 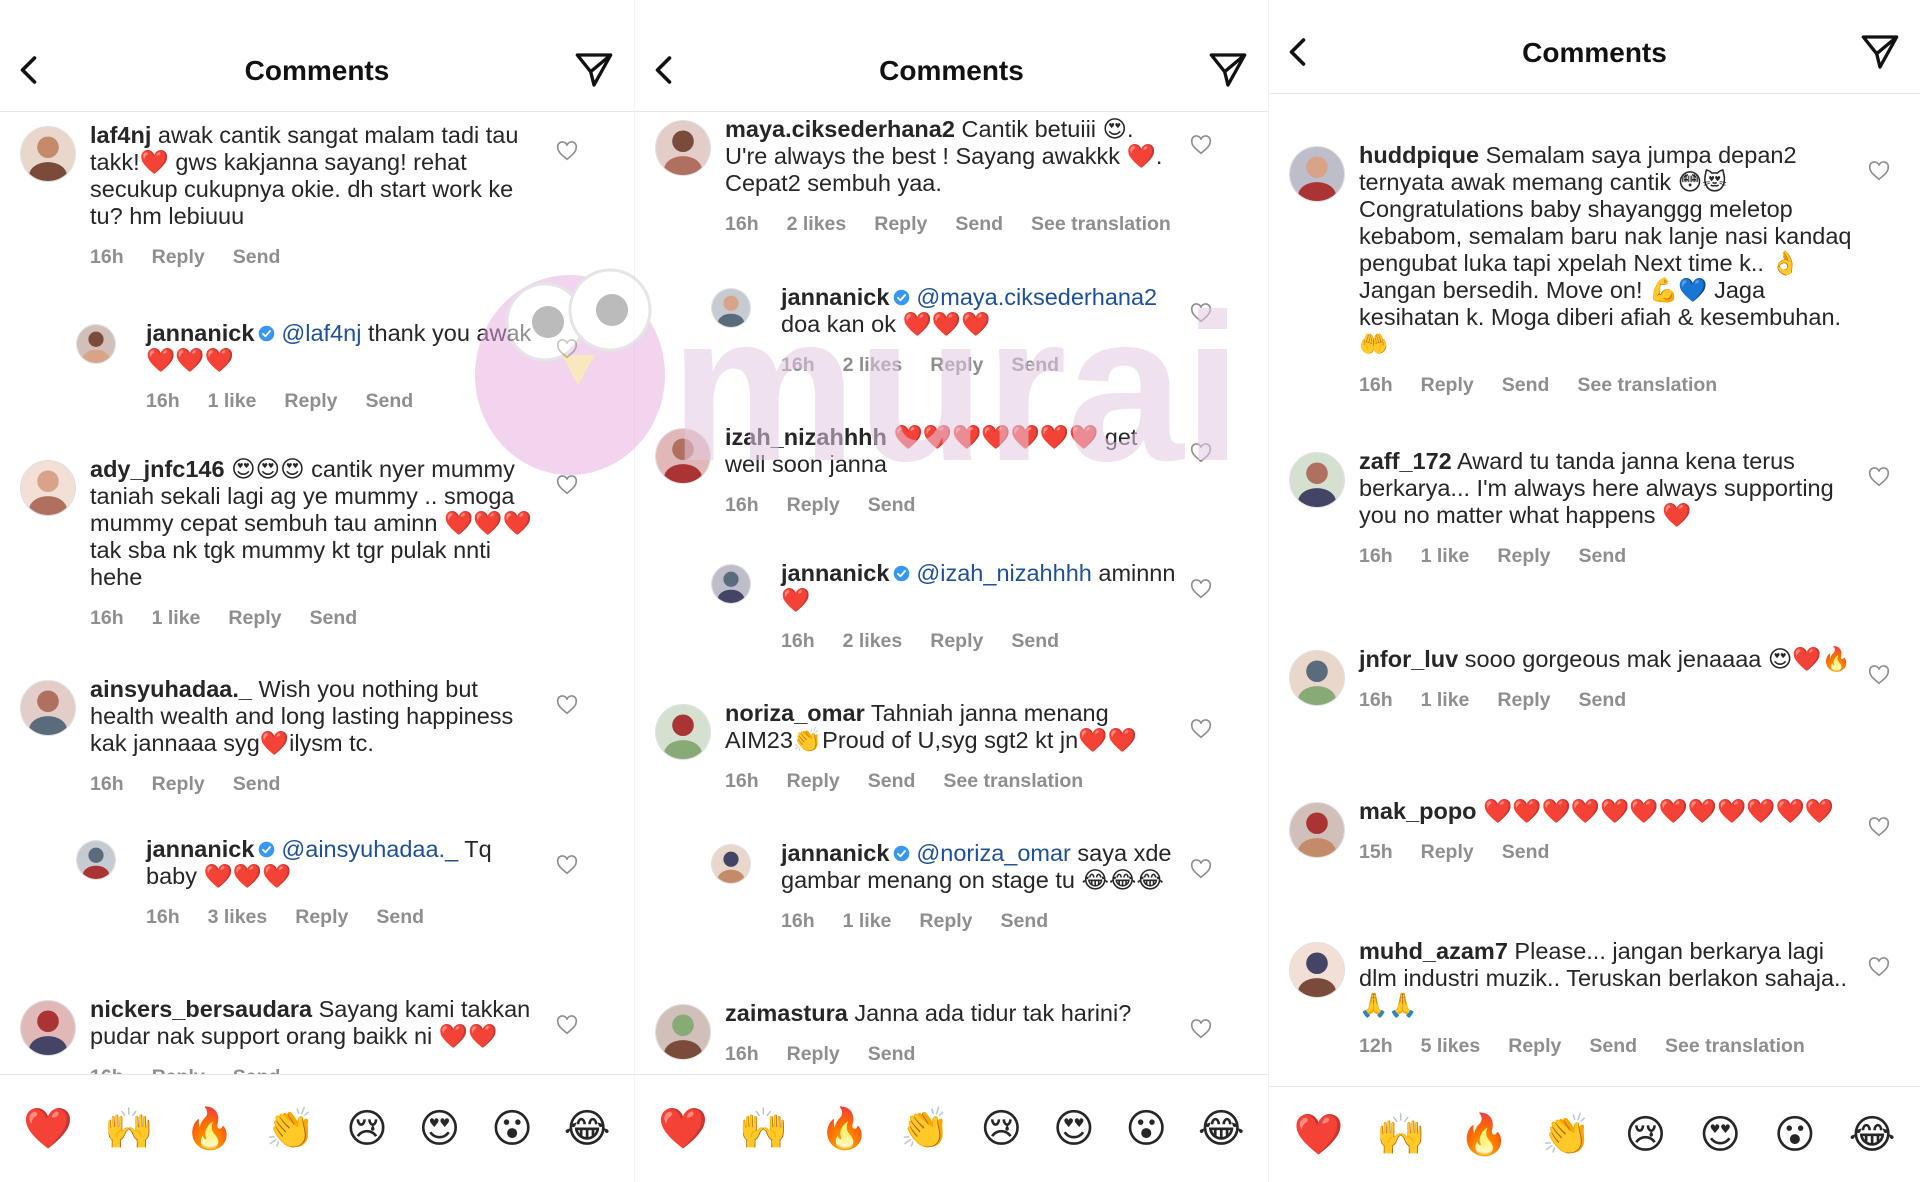 What do you see at coordinates (1405, 461) in the screenshot?
I see `comment-username: zaff_172` at bounding box center [1405, 461].